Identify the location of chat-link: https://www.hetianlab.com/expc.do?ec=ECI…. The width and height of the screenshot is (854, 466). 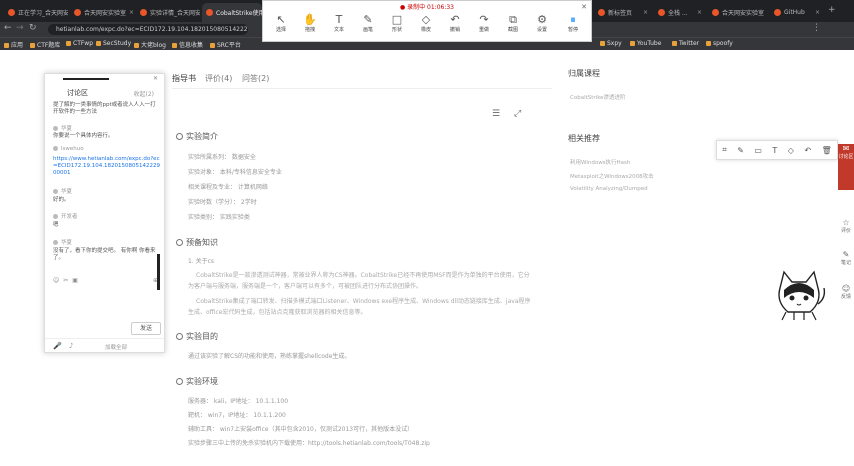
(107, 166).